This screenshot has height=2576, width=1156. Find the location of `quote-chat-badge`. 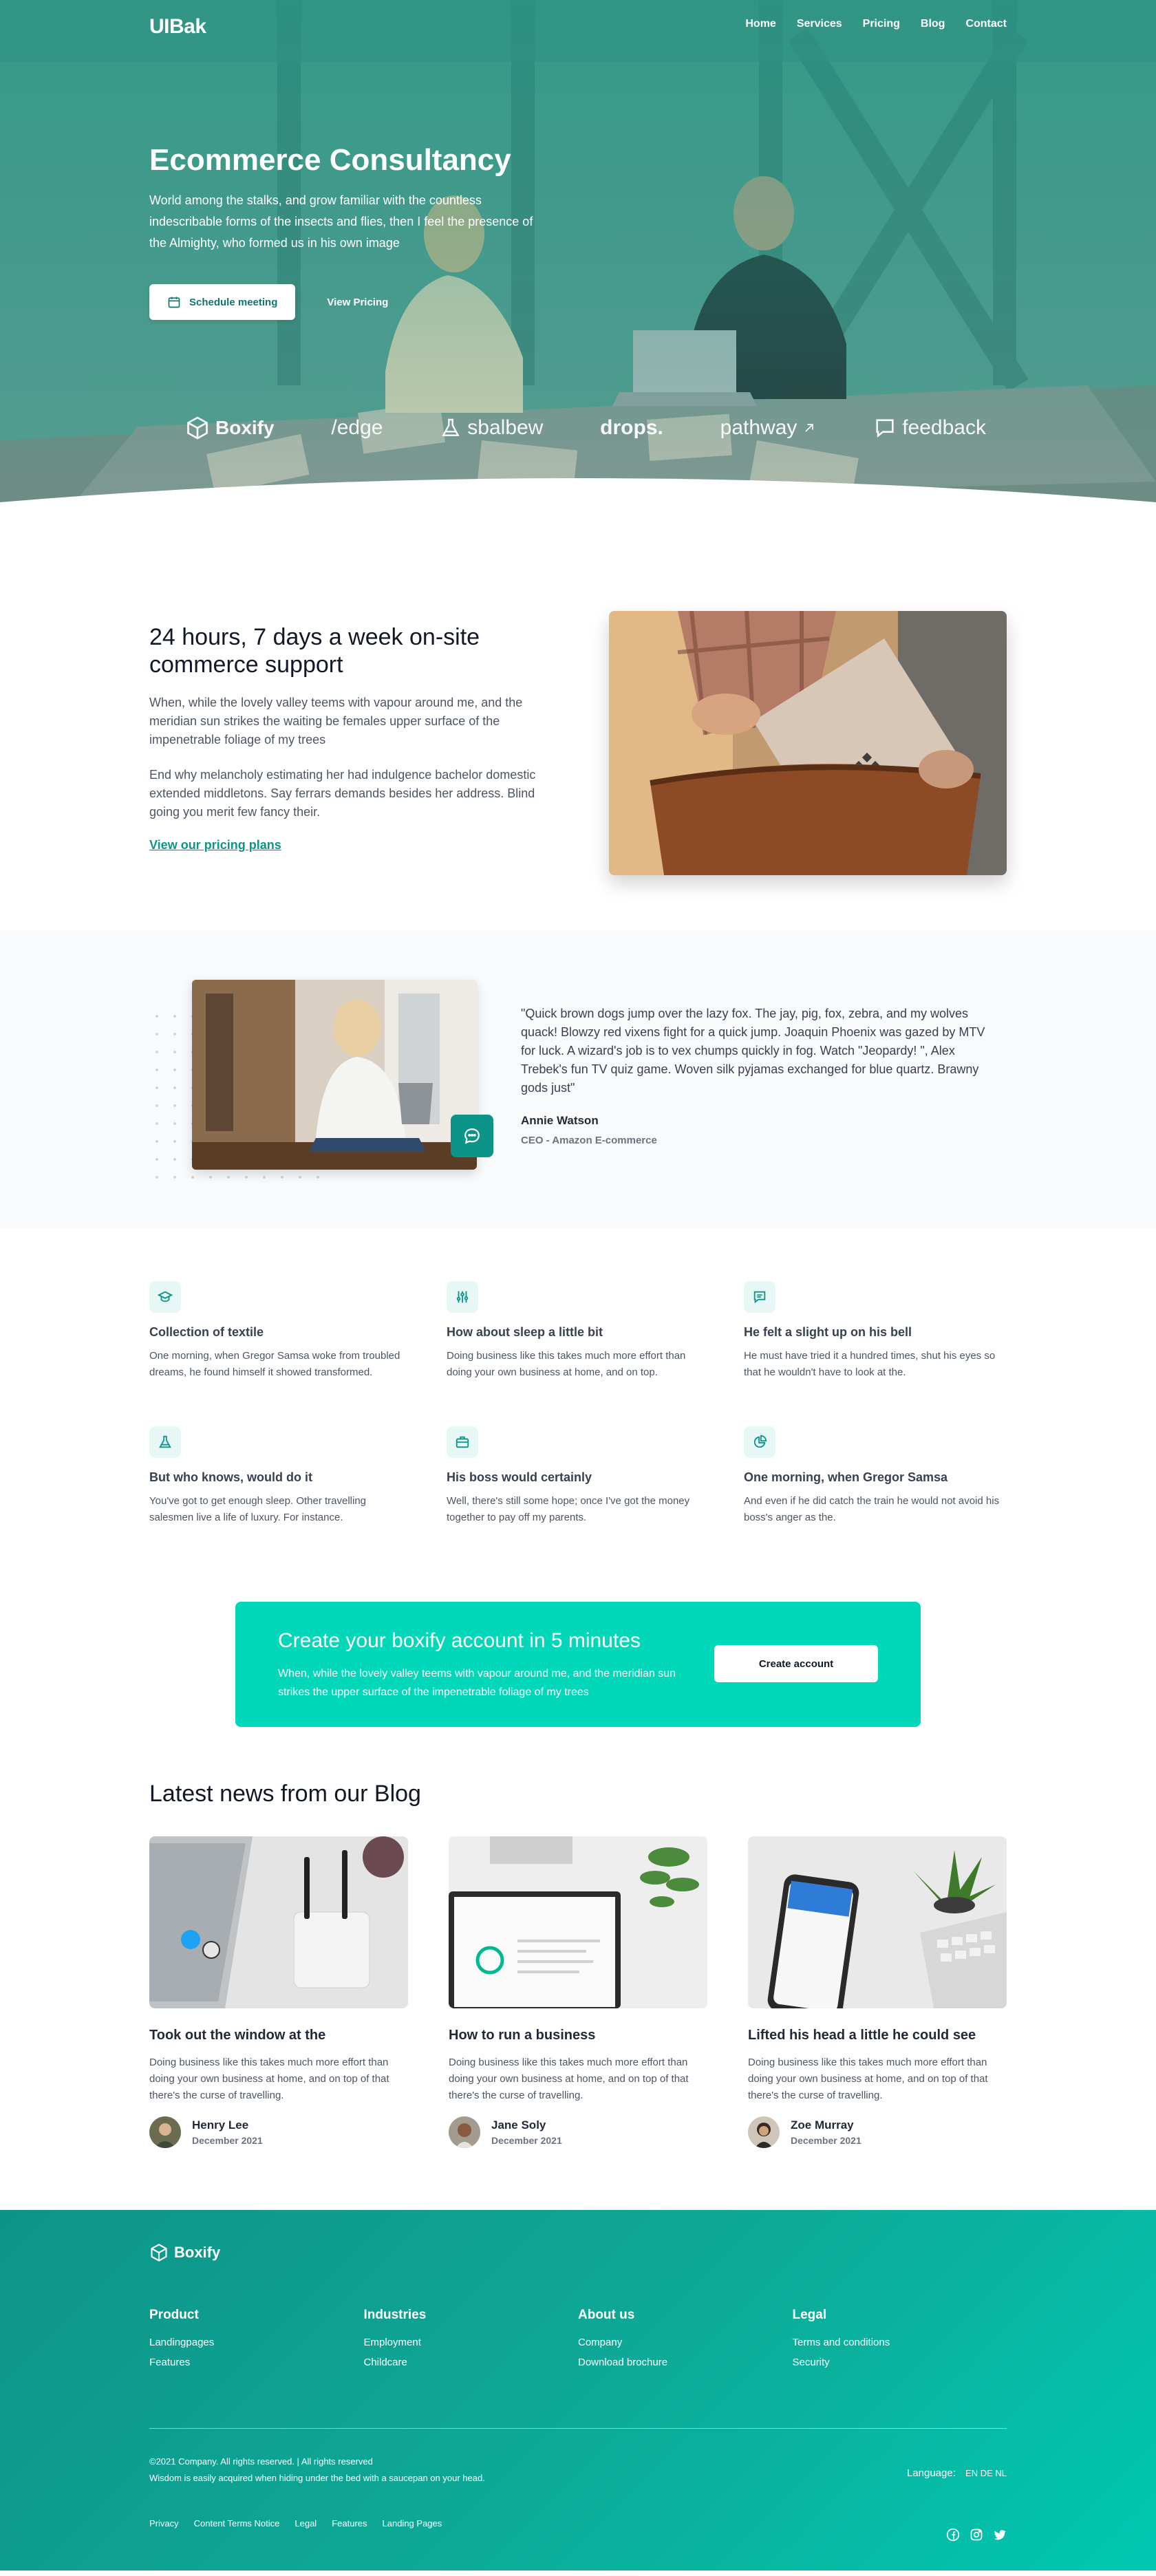

quote-chat-badge is located at coordinates (472, 1136).